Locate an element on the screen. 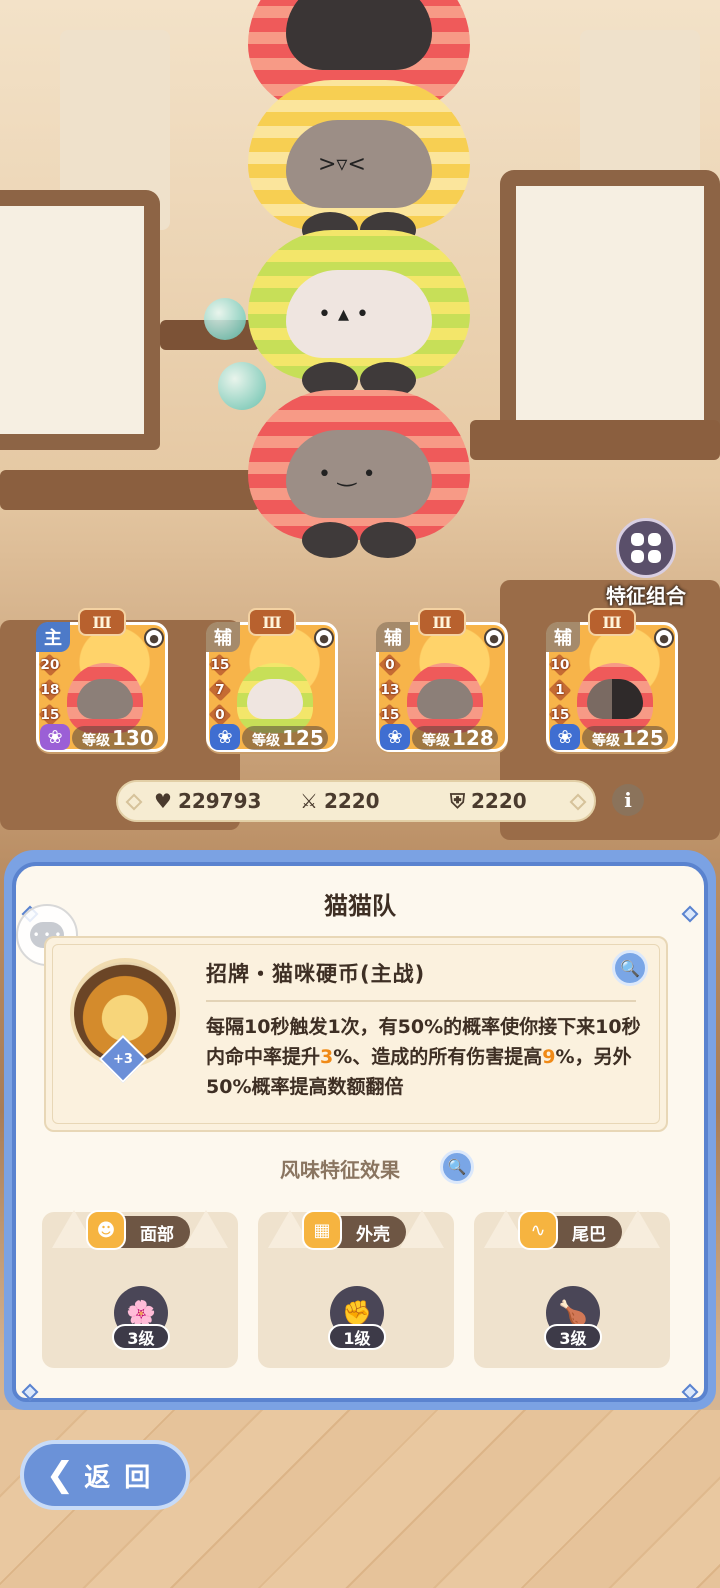 The image size is (720, 1588). cat-face-icon: ☻ is located at coordinates (106, 1230).